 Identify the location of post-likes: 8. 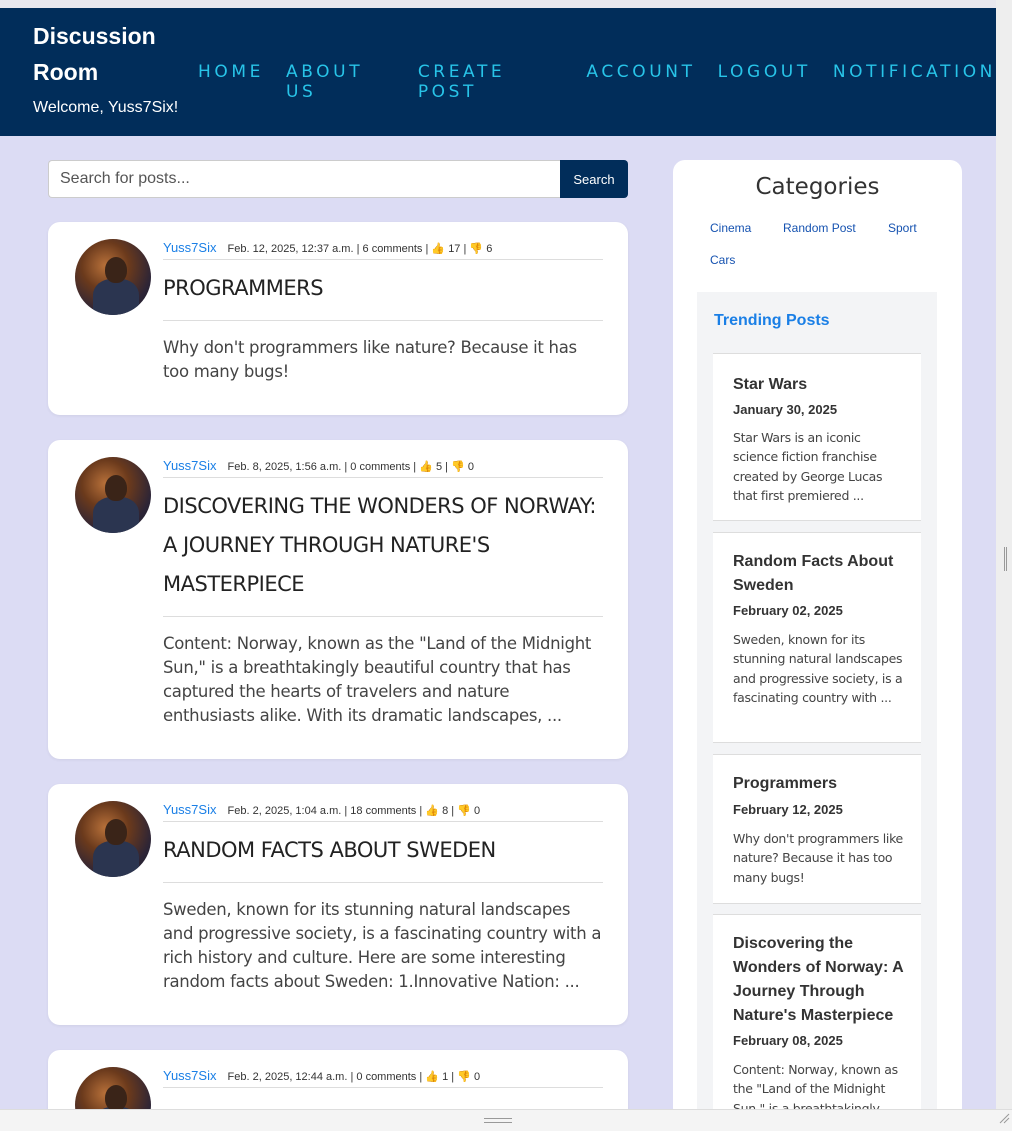
(445, 811).